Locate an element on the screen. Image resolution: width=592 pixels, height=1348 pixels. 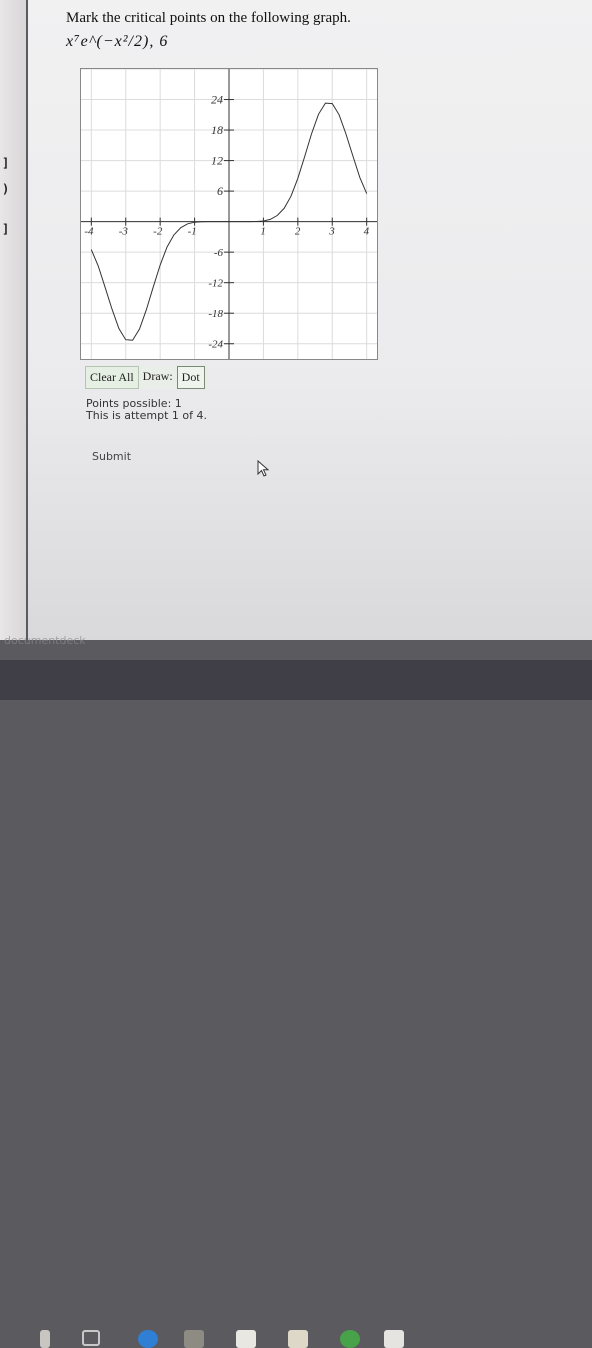
y-tick-label: -12 is located at coordinates (215, 284).